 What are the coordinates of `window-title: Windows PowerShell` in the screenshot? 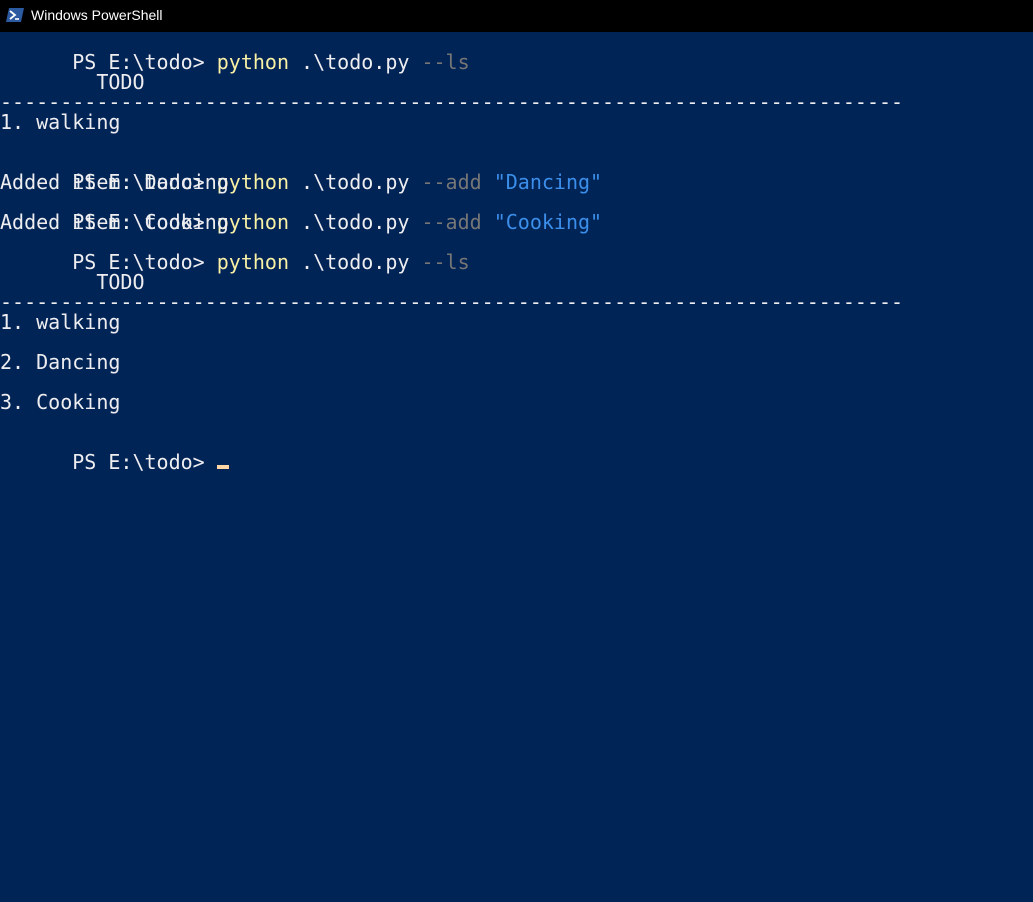 It's located at (97, 15).